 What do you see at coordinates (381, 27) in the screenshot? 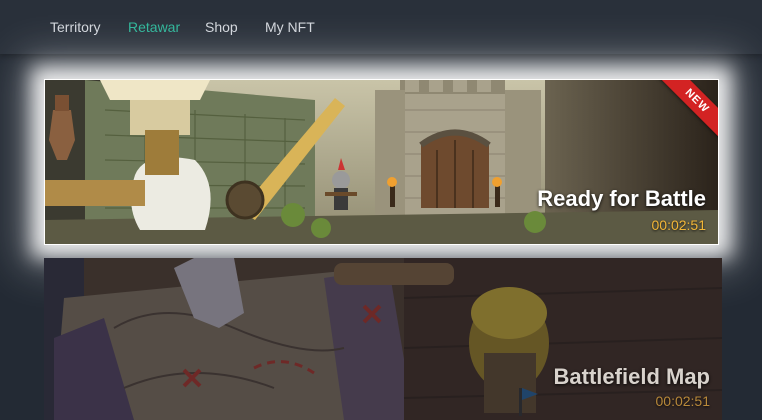
I see `top-navigation: Territory Retawar Shop My NFT` at bounding box center [381, 27].